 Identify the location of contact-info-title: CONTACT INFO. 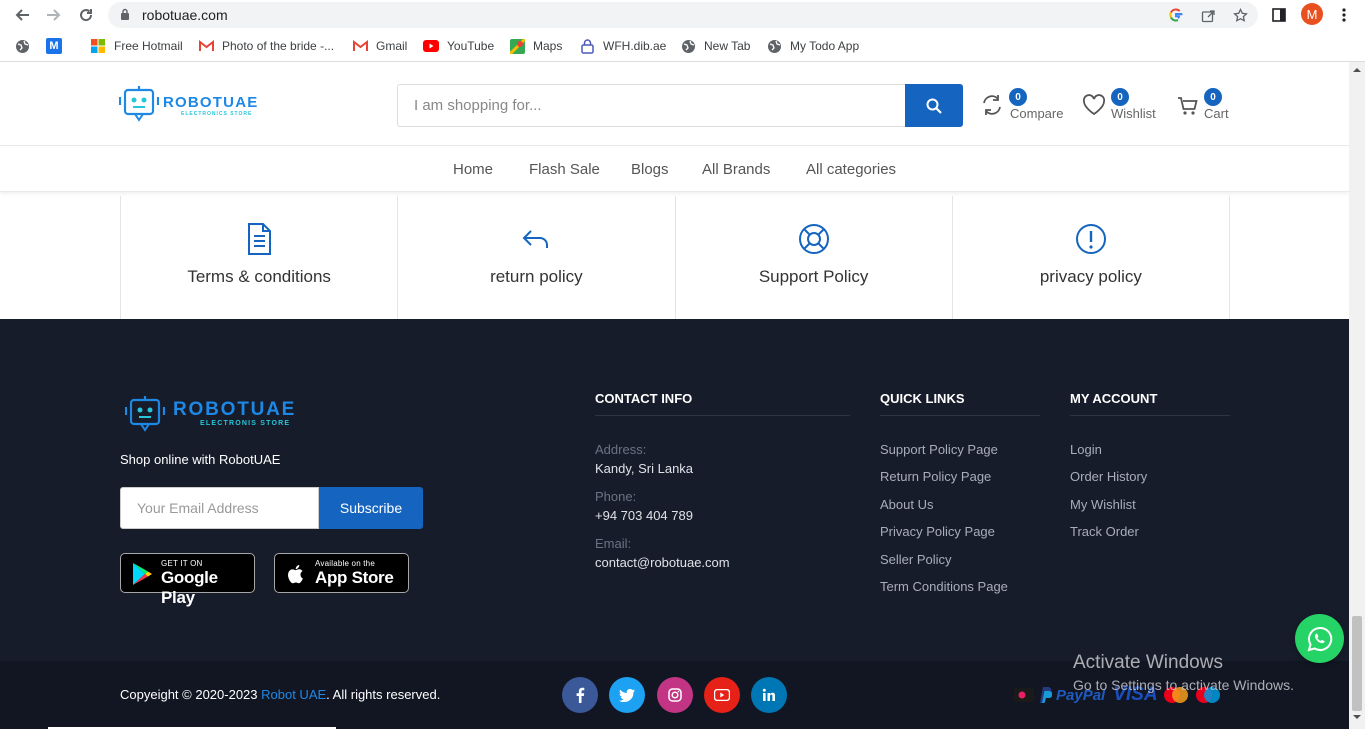
(644, 398).